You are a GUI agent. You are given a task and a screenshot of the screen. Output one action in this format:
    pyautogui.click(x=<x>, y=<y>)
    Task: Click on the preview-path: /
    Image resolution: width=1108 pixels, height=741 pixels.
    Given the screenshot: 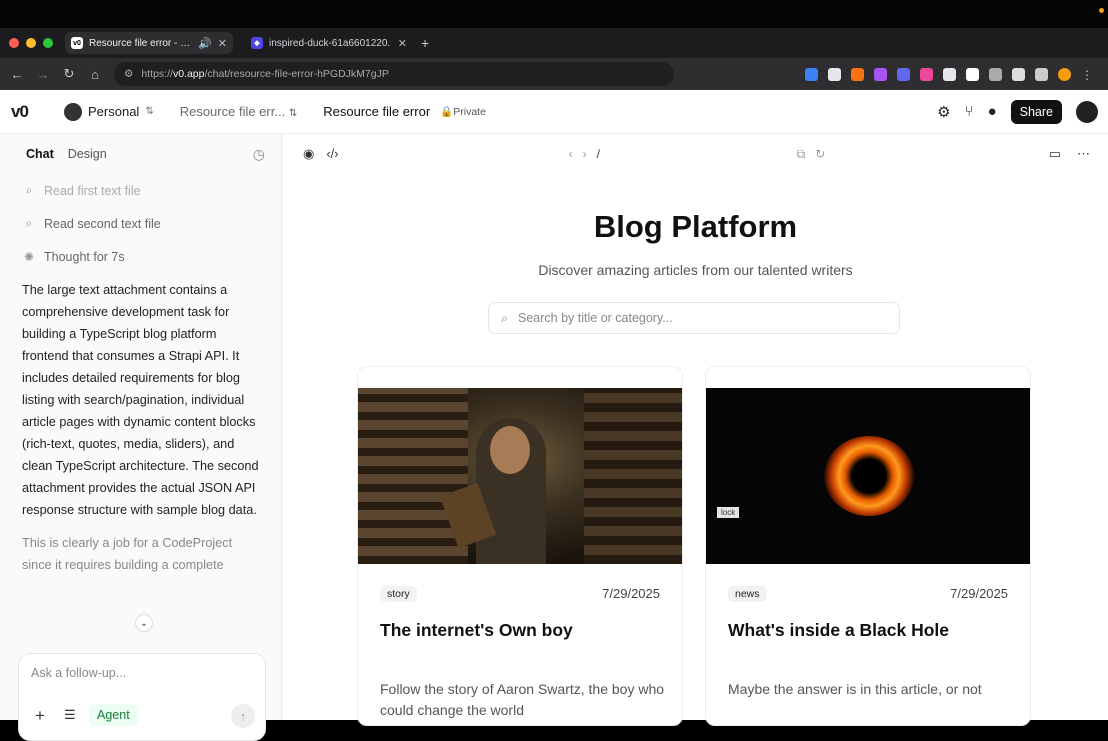 What is the action you would take?
    pyautogui.click(x=692, y=154)
    